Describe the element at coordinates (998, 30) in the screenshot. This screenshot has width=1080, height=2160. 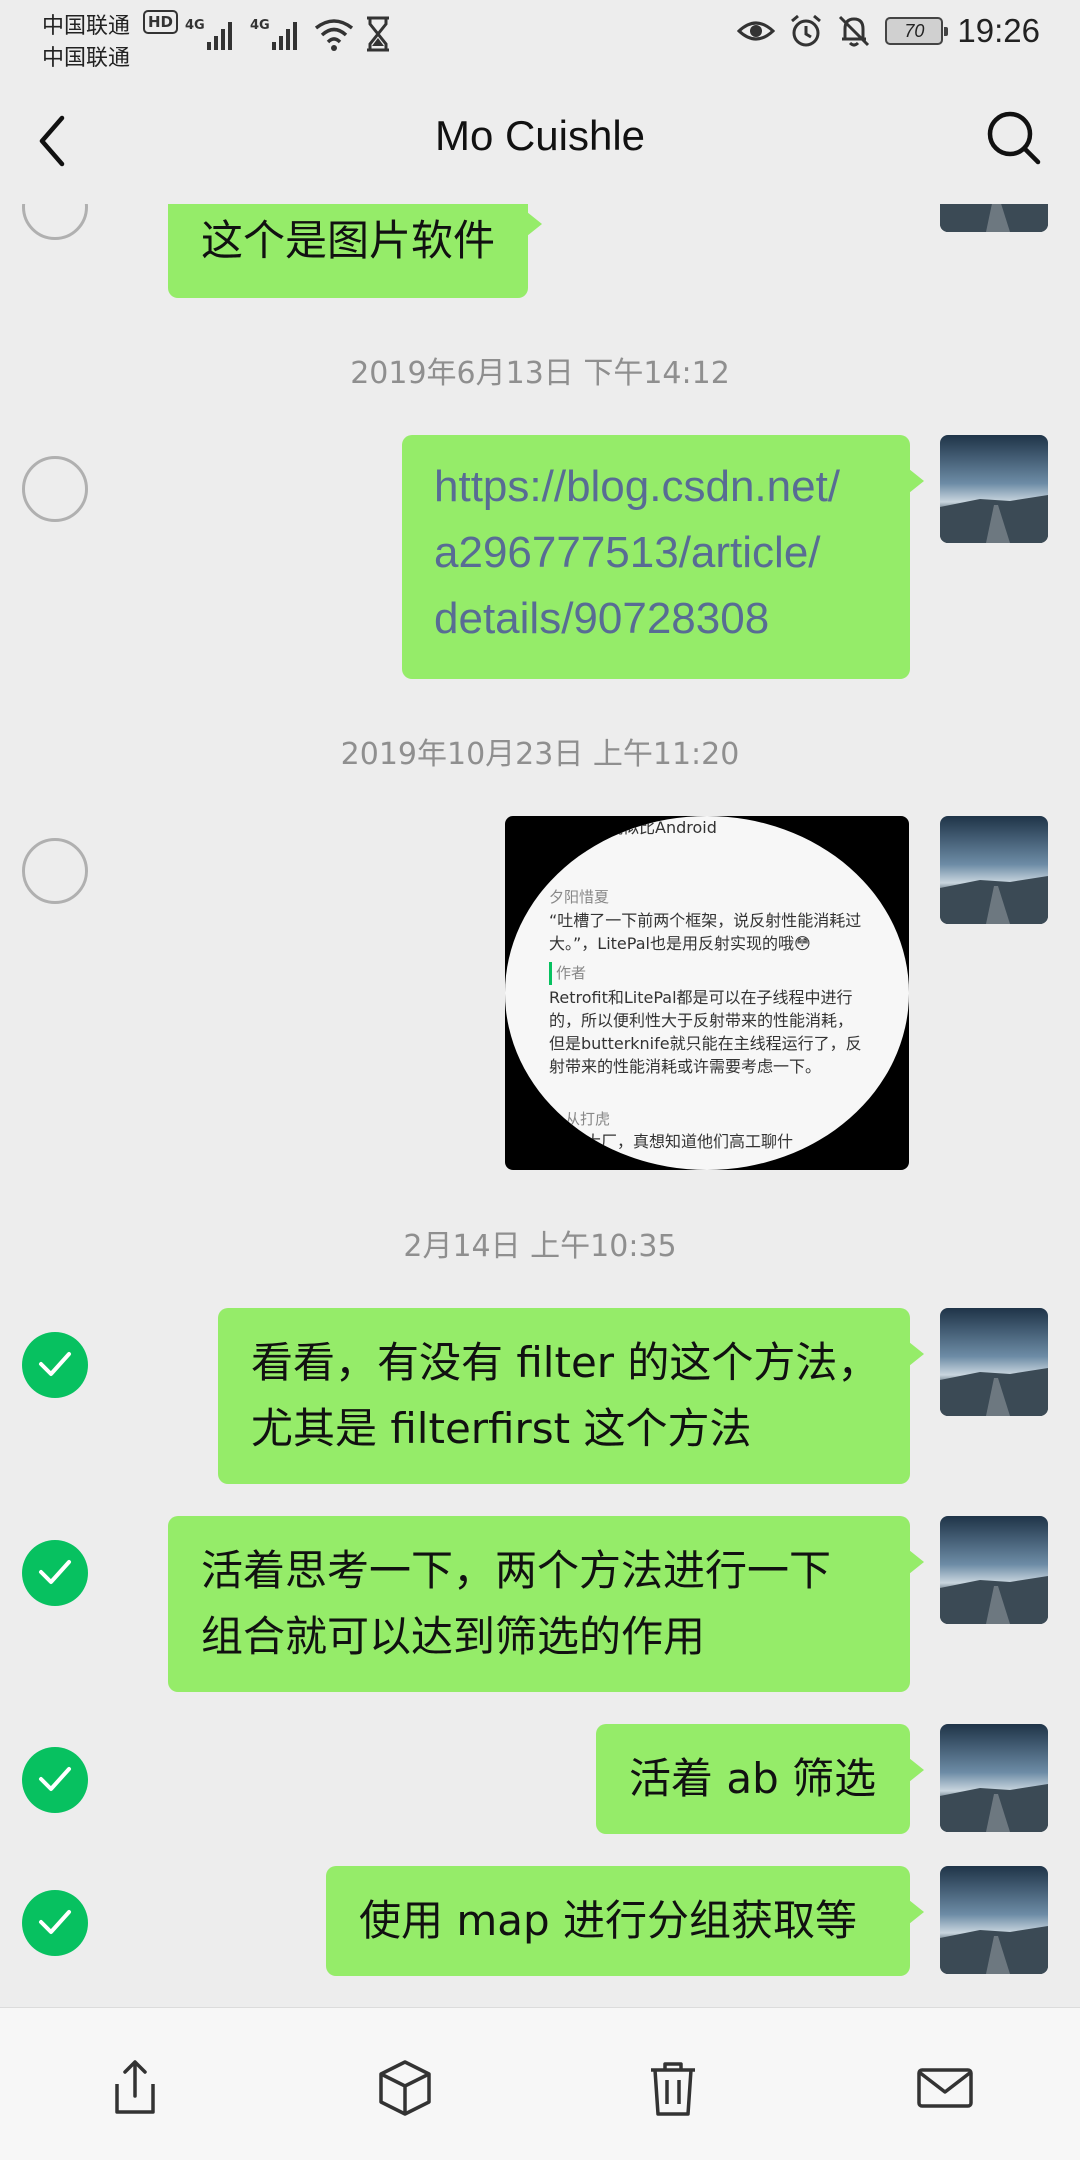
I see `clock: 19:26` at that location.